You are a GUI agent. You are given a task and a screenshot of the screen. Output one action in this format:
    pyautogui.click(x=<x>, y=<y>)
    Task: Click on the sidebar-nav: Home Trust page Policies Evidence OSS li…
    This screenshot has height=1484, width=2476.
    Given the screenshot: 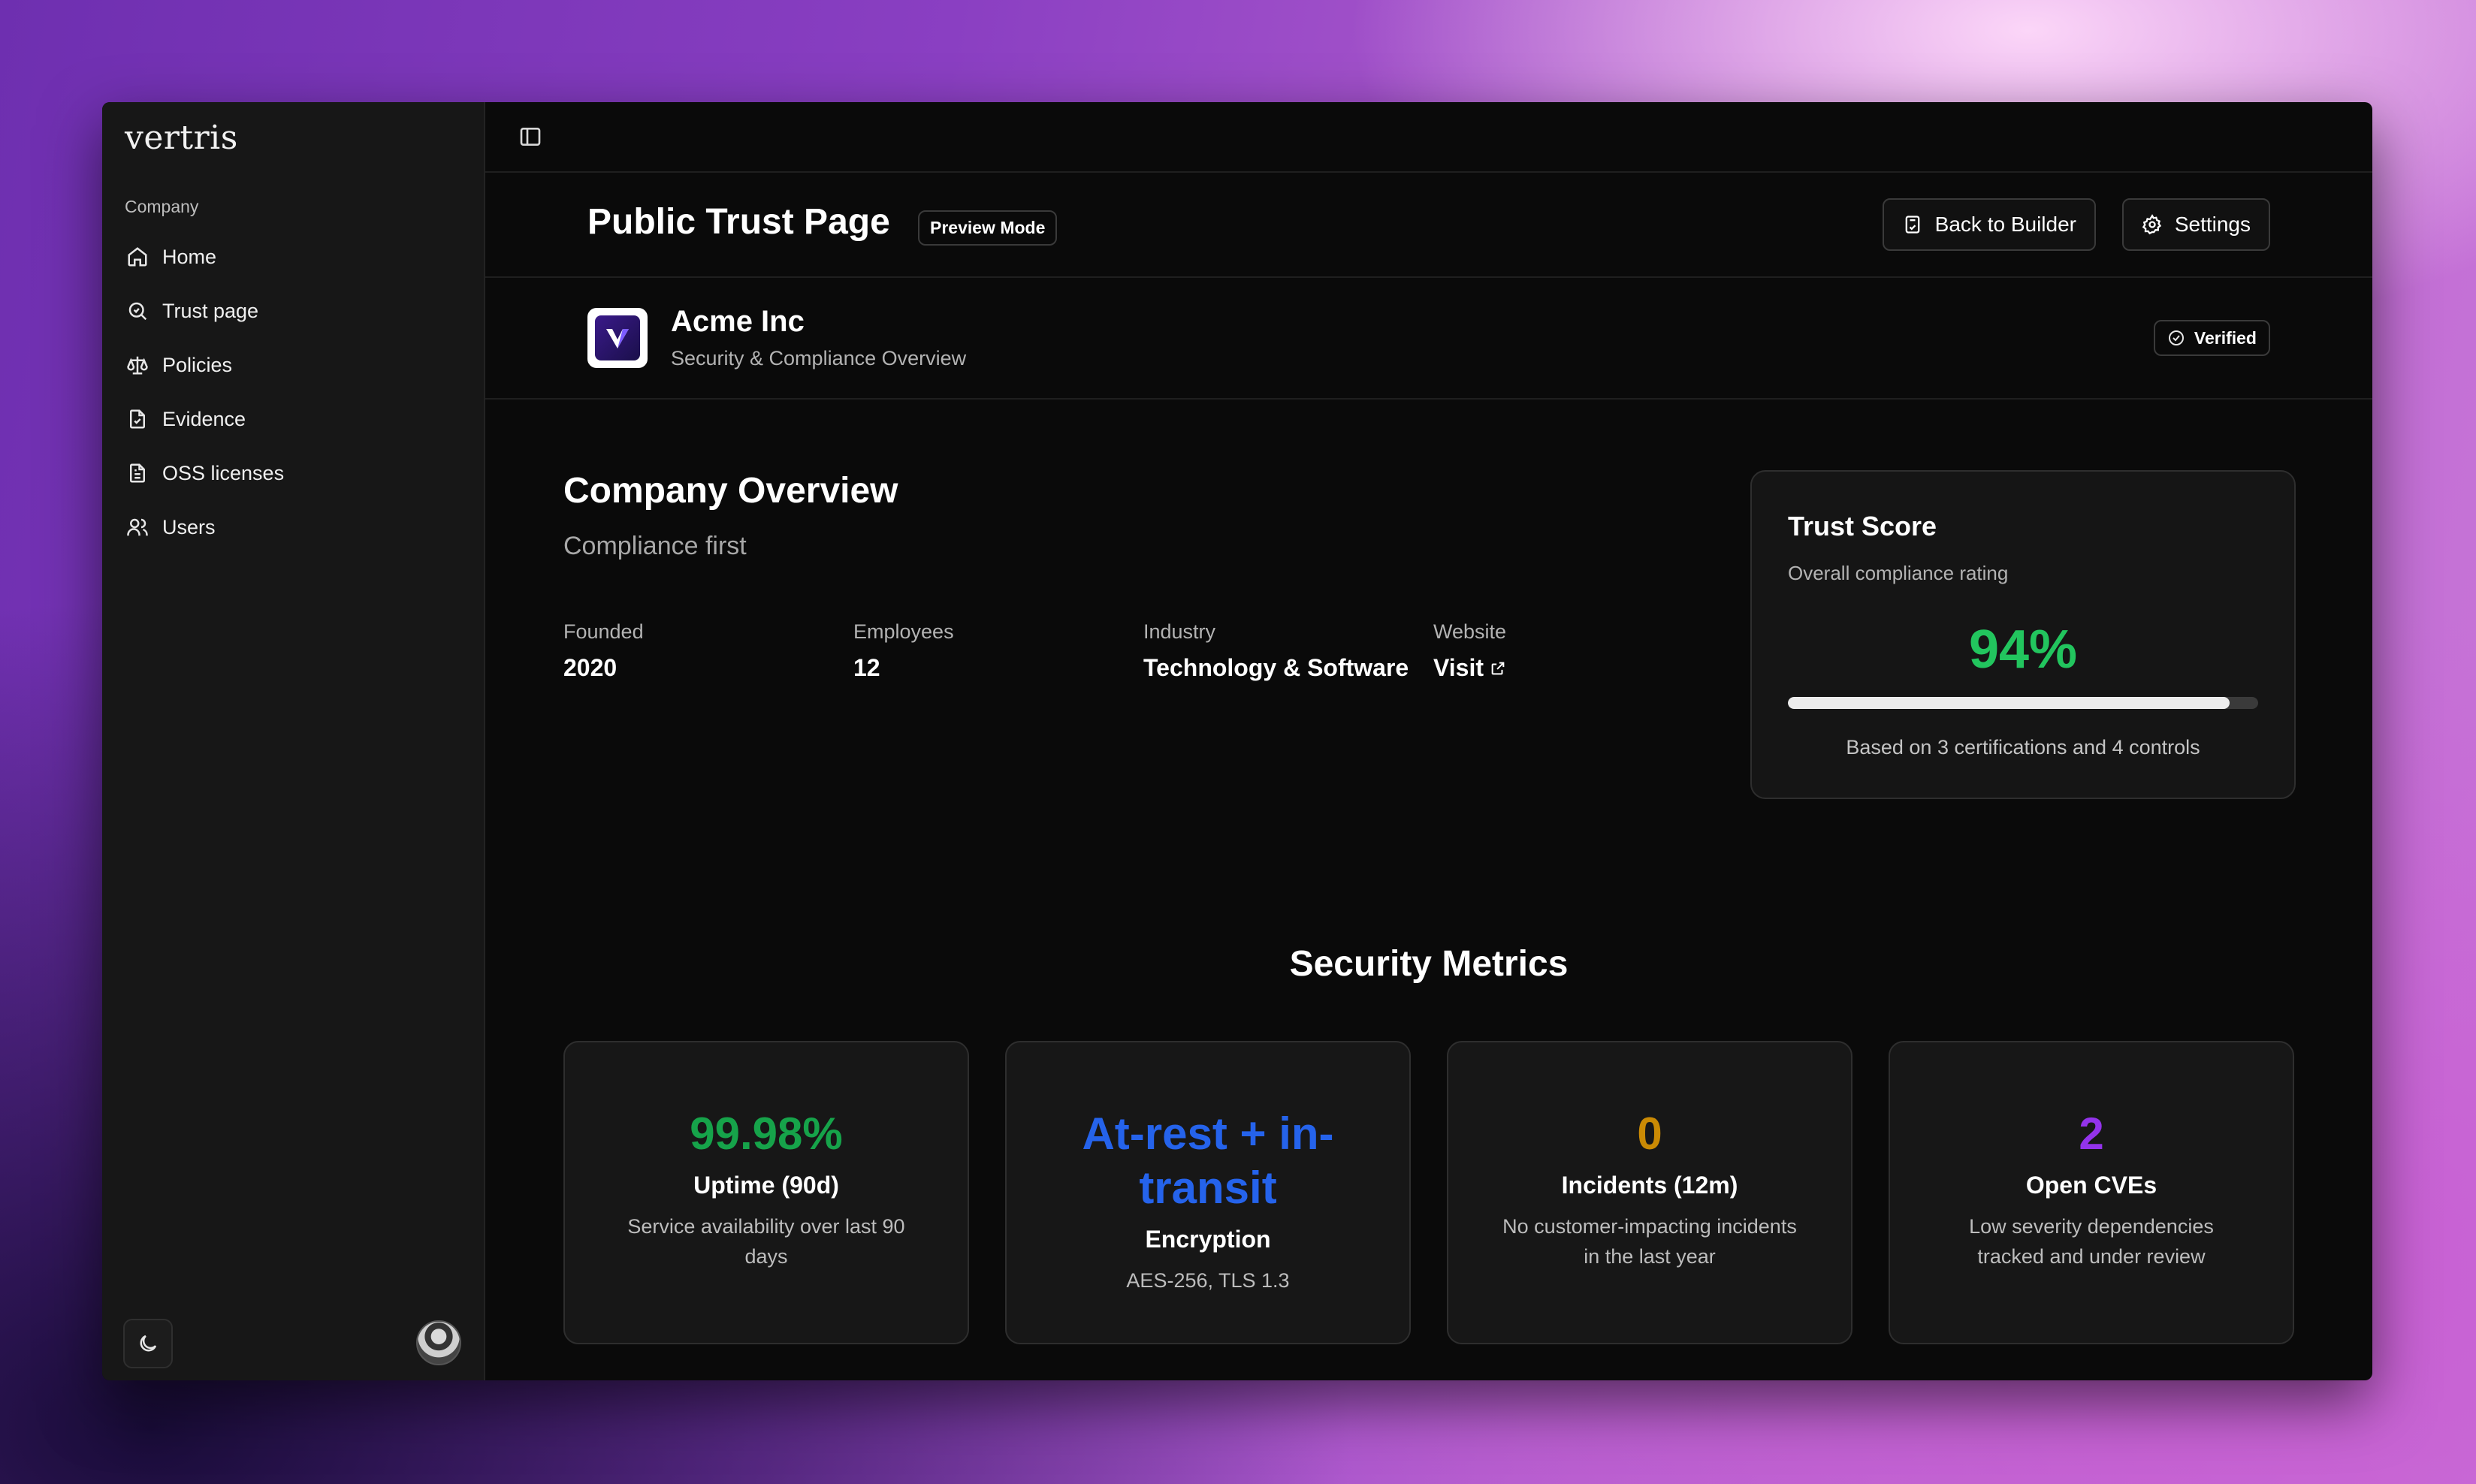 What is the action you would take?
    pyautogui.click(x=294, y=392)
    